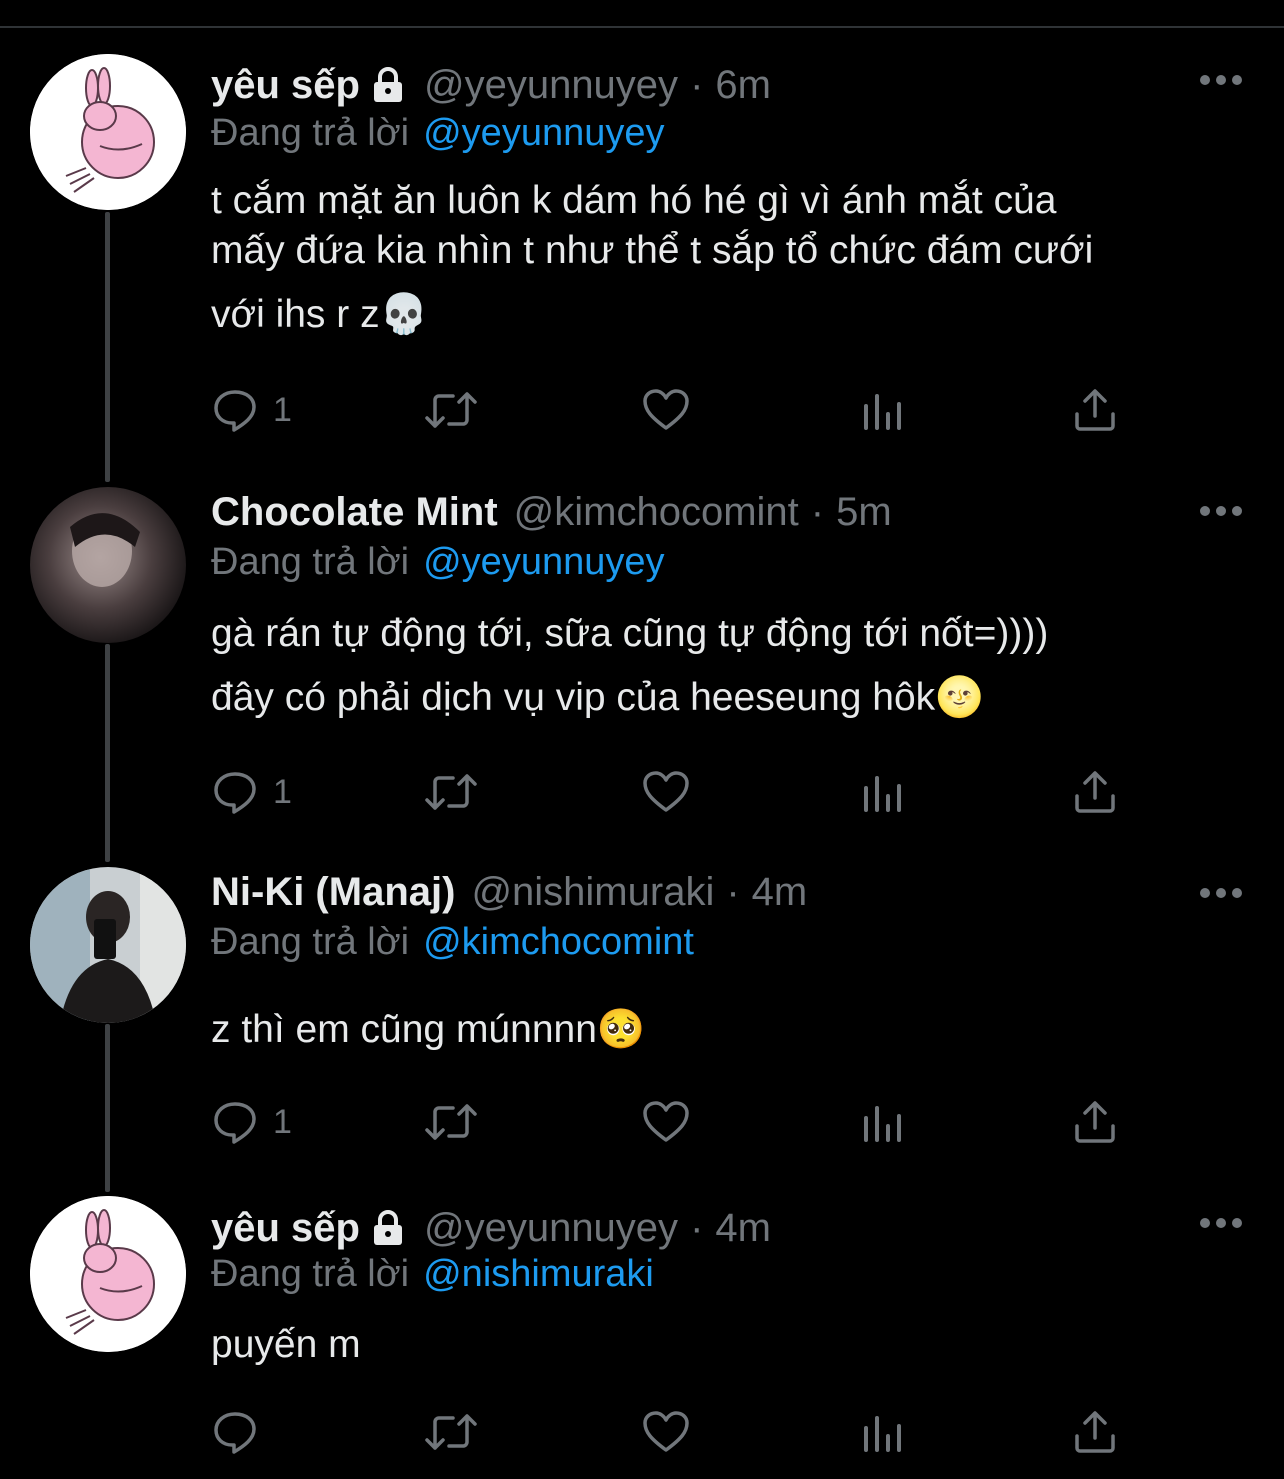 The image size is (1284, 1479). I want to click on tweet-header: Ni-Ki (Manaj) @nishimuraki · 4m, so click(509, 892).